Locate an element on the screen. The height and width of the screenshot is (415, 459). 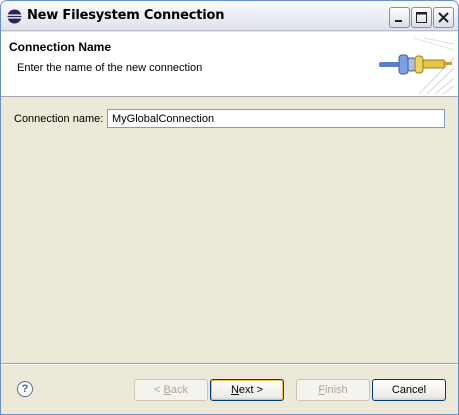
window-title: New Filesystem Connection is located at coordinates (126, 15).